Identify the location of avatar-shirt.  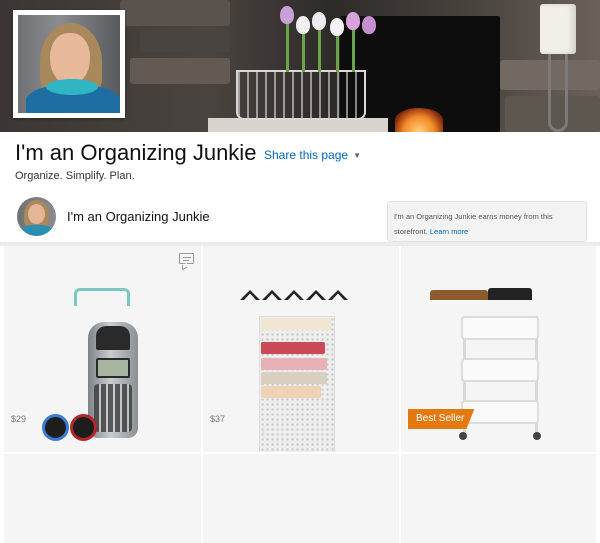
(37, 230).